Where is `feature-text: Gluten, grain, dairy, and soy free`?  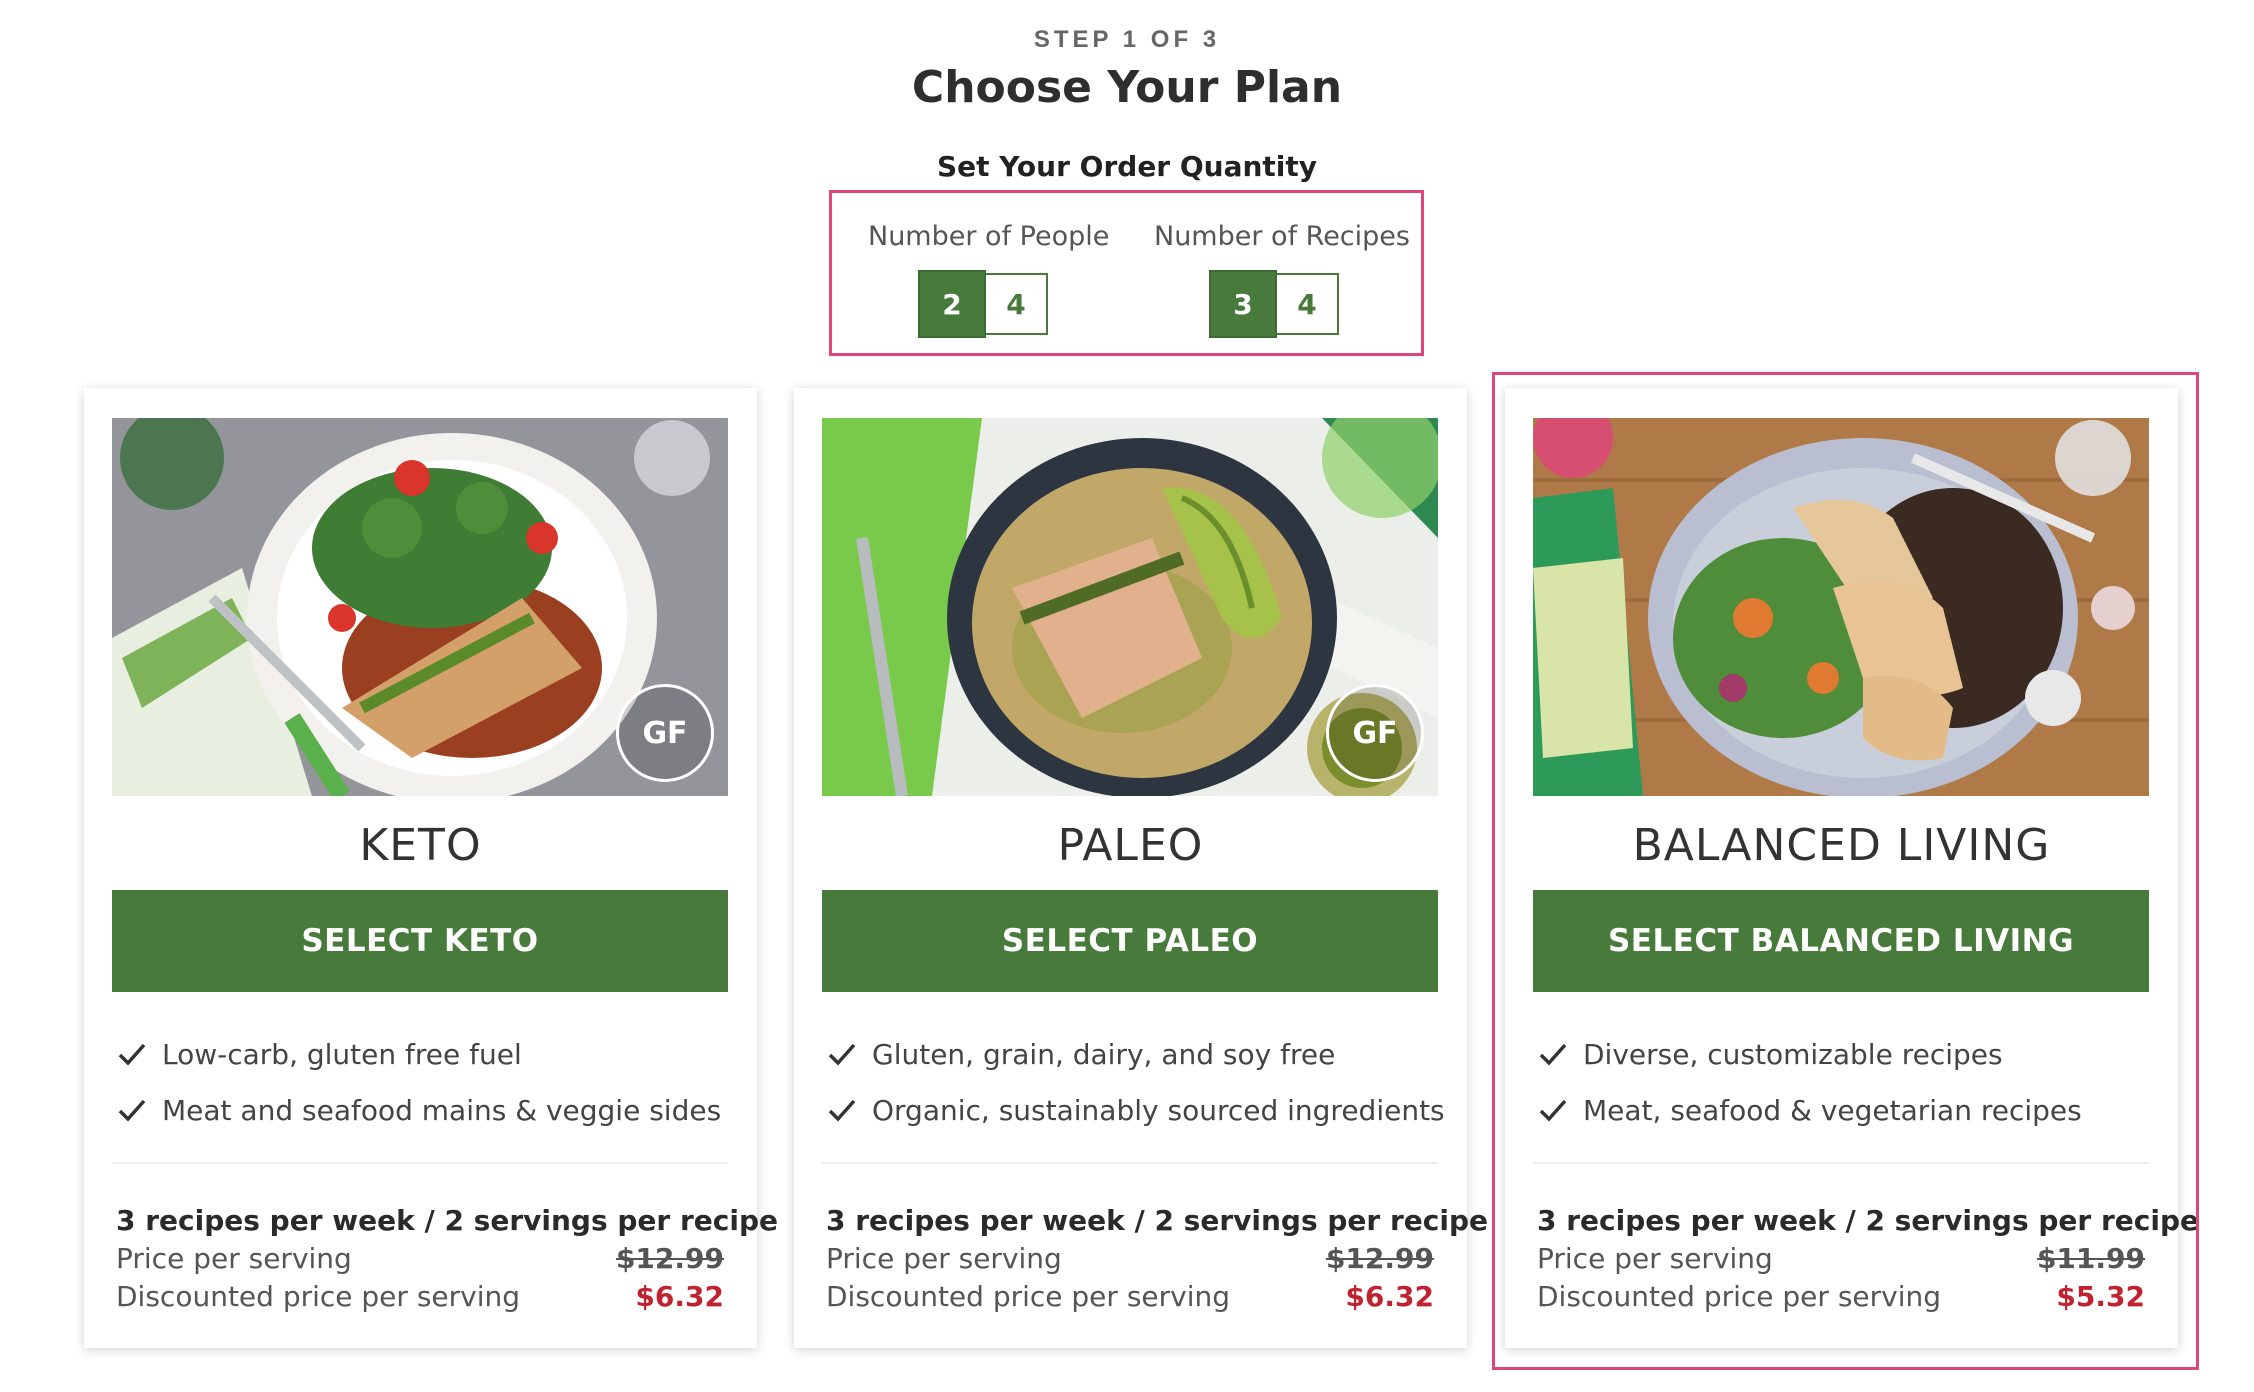 feature-text: Gluten, grain, dairy, and soy free is located at coordinates (1104, 1054).